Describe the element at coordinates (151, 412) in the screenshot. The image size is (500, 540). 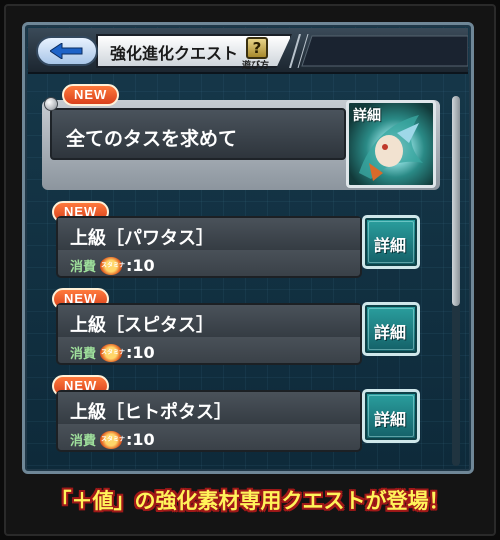
I see `quest-name: 上級［ヒトポタス］` at that location.